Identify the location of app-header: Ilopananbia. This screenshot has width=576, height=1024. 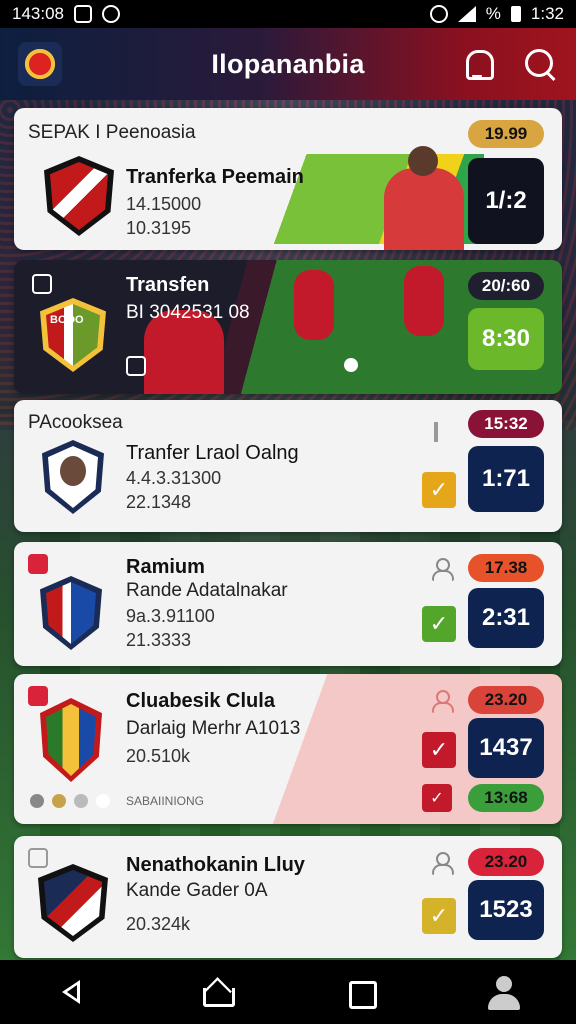
(288, 64).